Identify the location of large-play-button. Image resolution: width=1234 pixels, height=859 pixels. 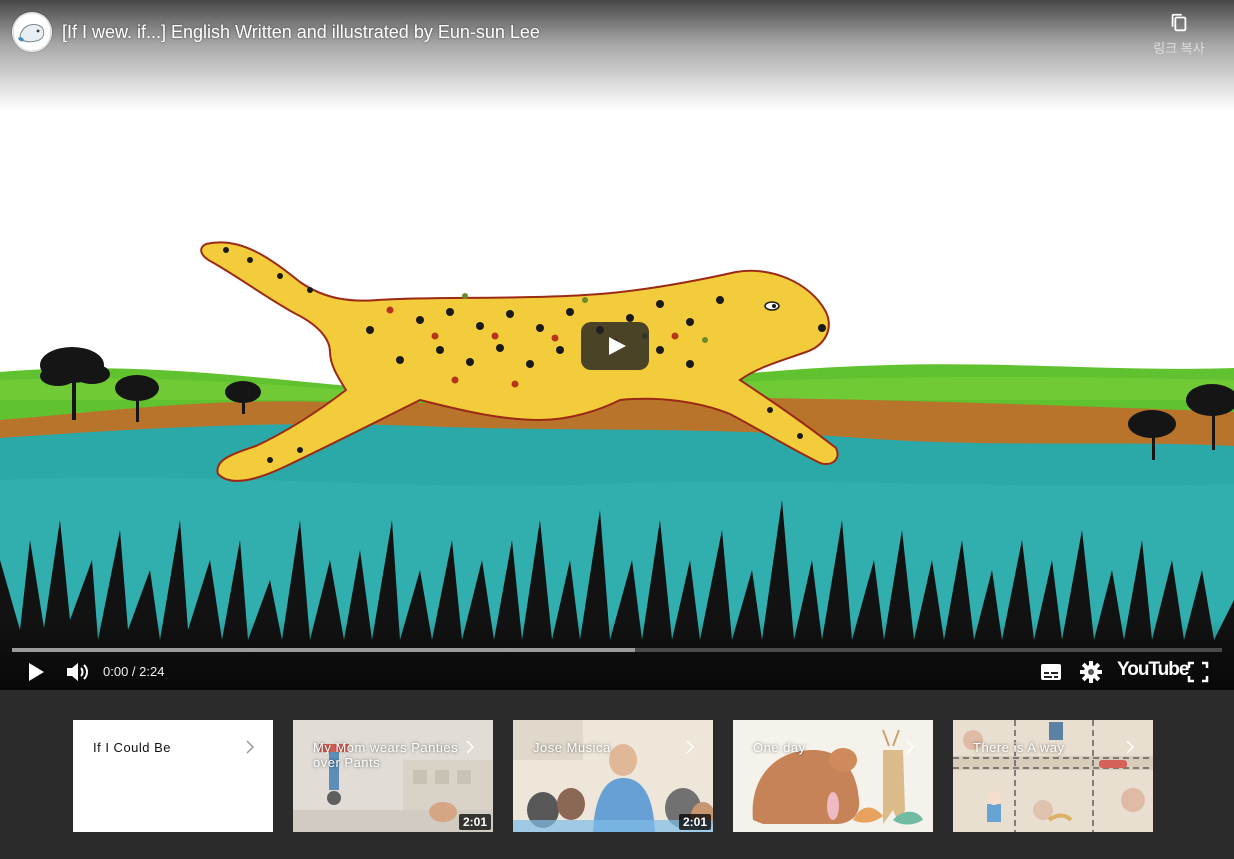
(615, 346).